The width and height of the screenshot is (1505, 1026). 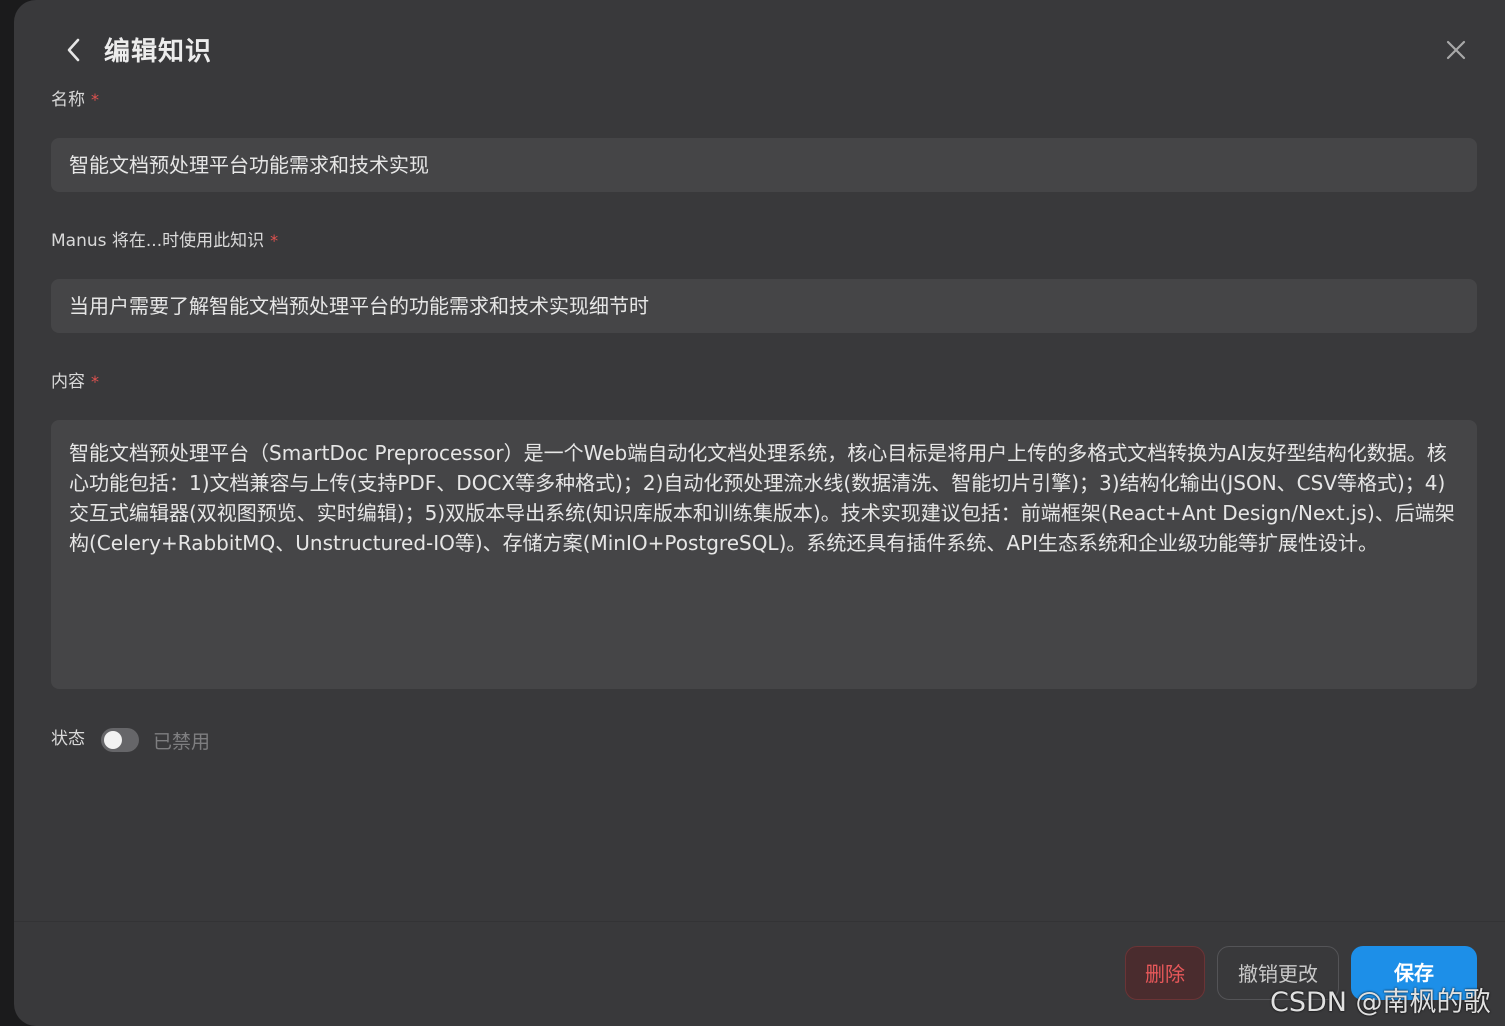 What do you see at coordinates (68, 382) in the screenshot?
I see `content-label-text: 内容` at bounding box center [68, 382].